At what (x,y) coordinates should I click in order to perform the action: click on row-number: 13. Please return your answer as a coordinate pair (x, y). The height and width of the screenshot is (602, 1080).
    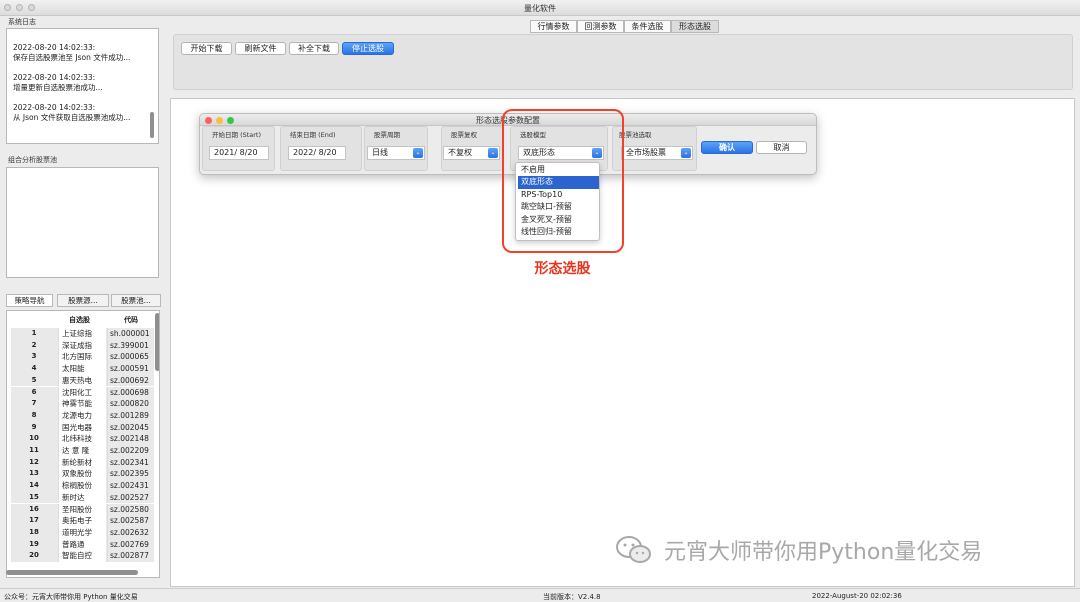
    Looking at the image, I should click on (34, 473).